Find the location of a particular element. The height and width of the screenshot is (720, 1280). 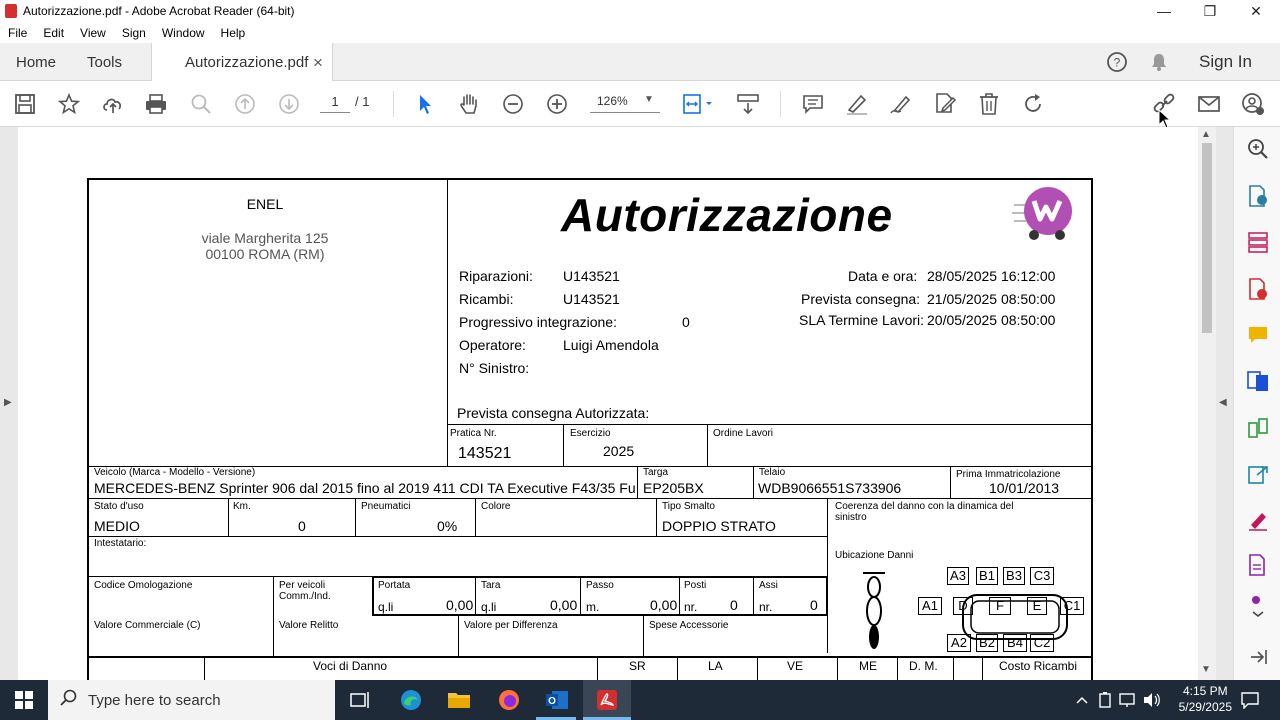

rotate-icon is located at coordinates (1033, 104).